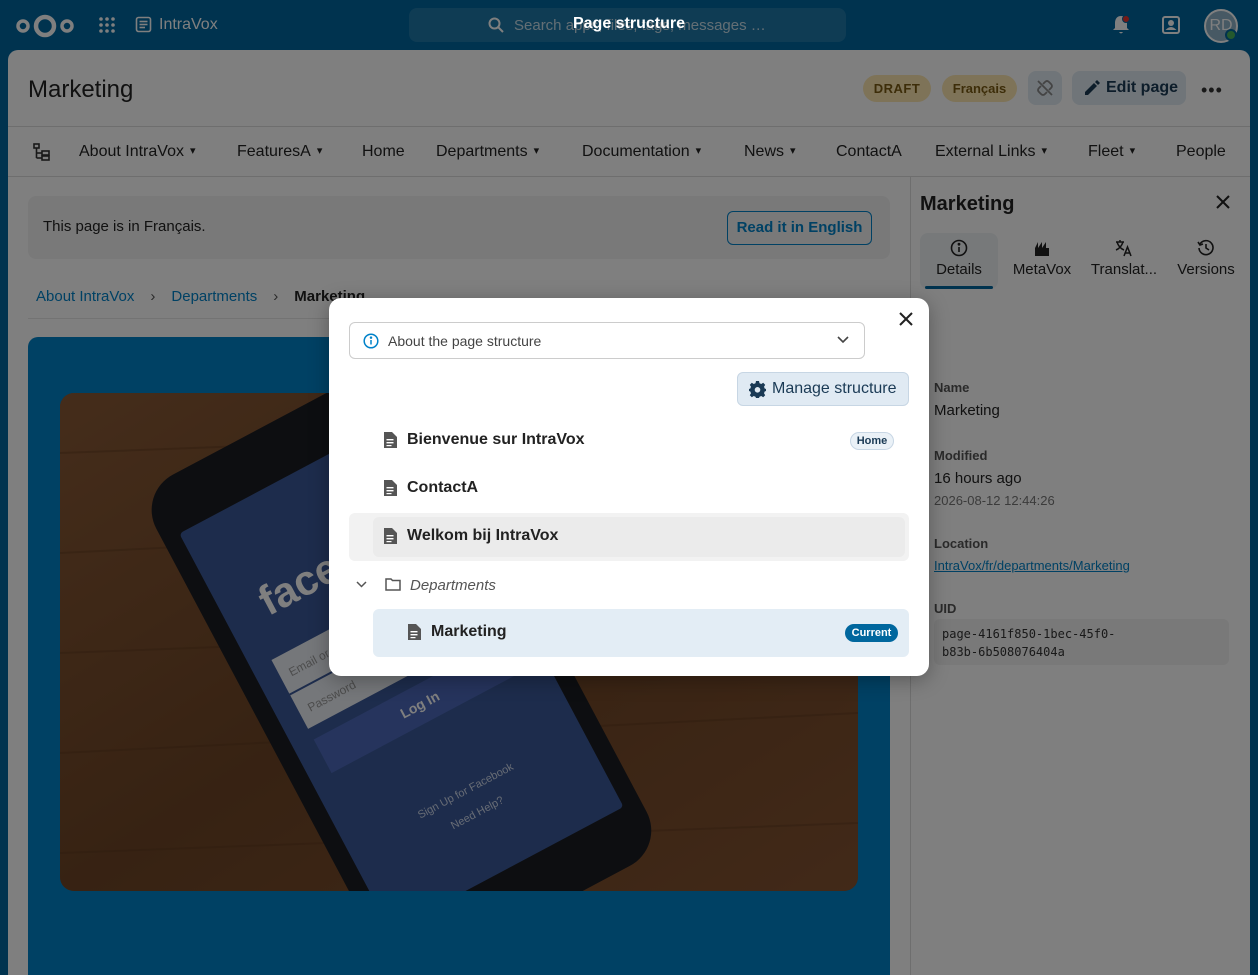 The height and width of the screenshot is (975, 1258). What do you see at coordinates (465, 341) in the screenshot?
I see `about-page-structure-label: About the page structure` at bounding box center [465, 341].